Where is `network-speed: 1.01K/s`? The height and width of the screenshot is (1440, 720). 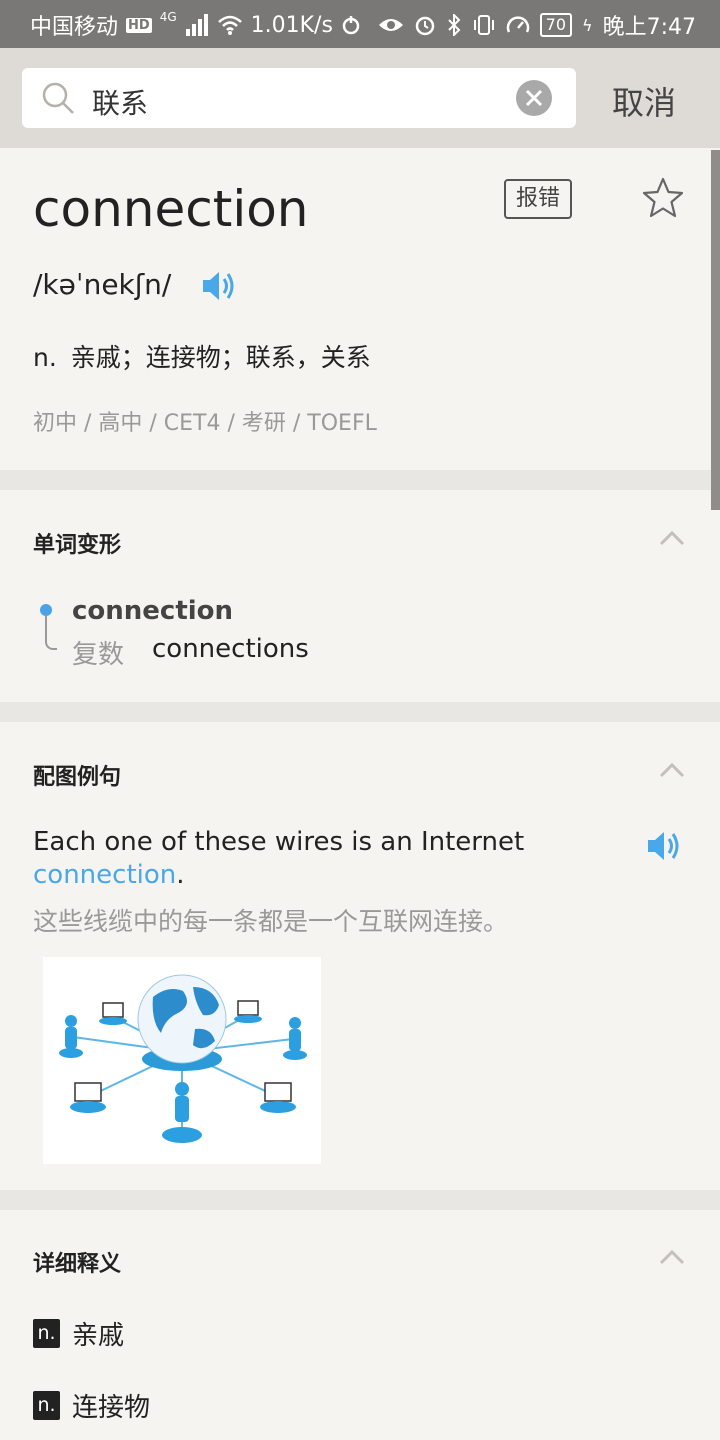
network-speed: 1.01K/s is located at coordinates (291, 25).